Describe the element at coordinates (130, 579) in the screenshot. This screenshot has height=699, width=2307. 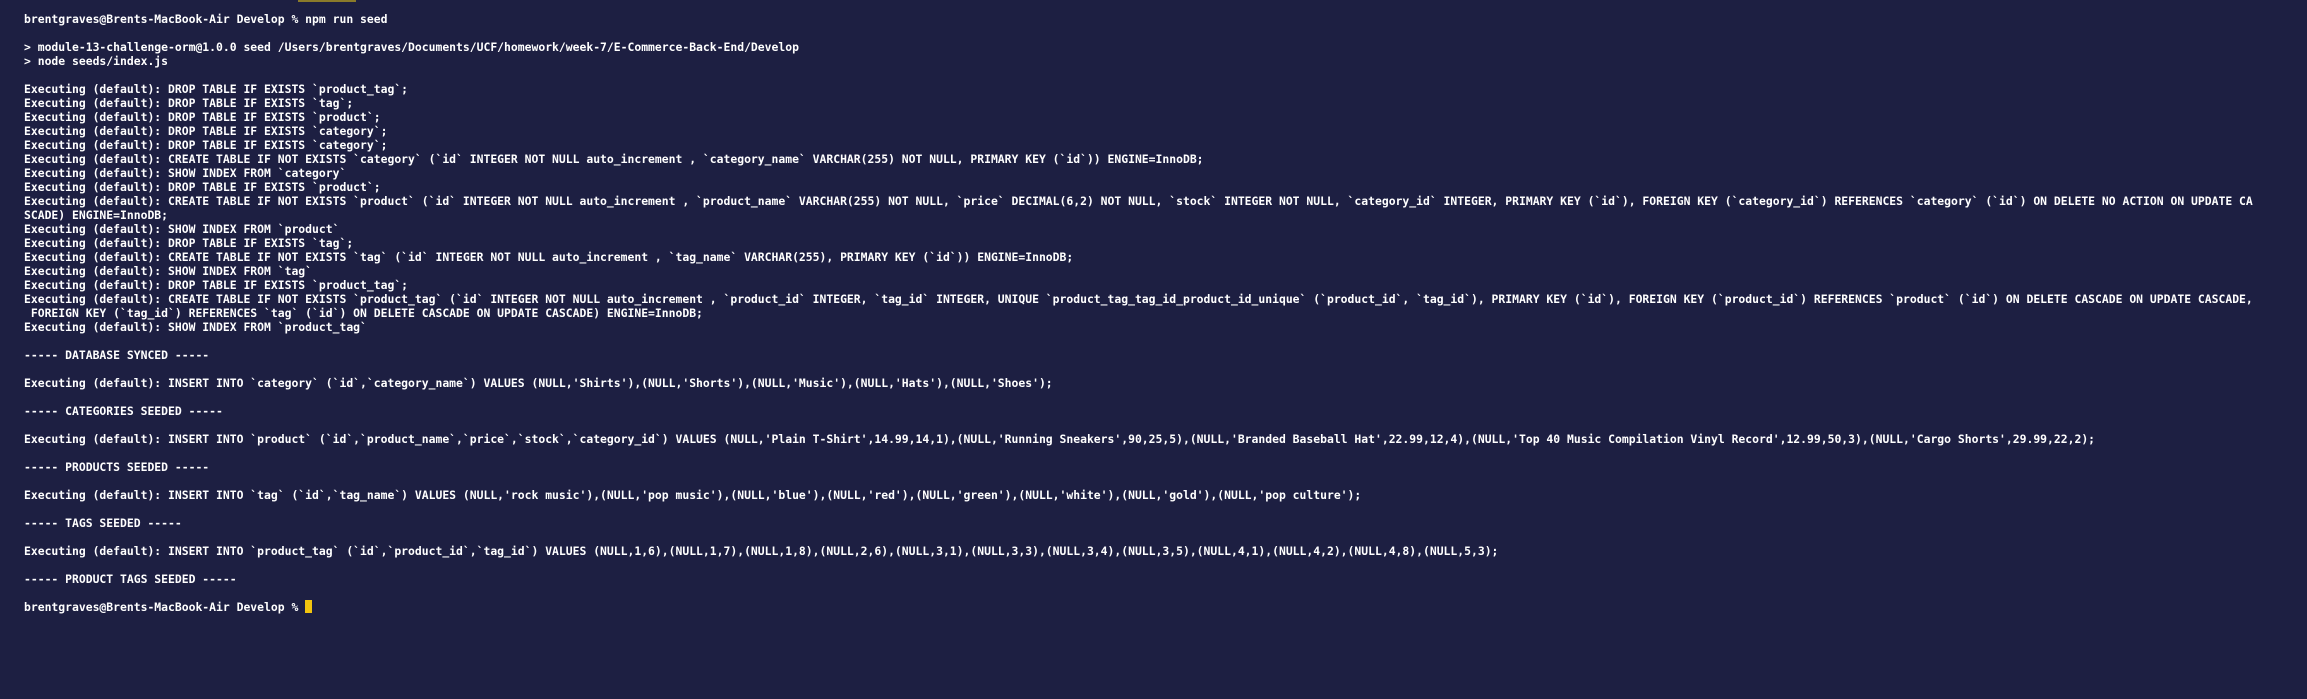
I see `output-line: ----- PRODUCT TAGS SEEDED -----` at that location.